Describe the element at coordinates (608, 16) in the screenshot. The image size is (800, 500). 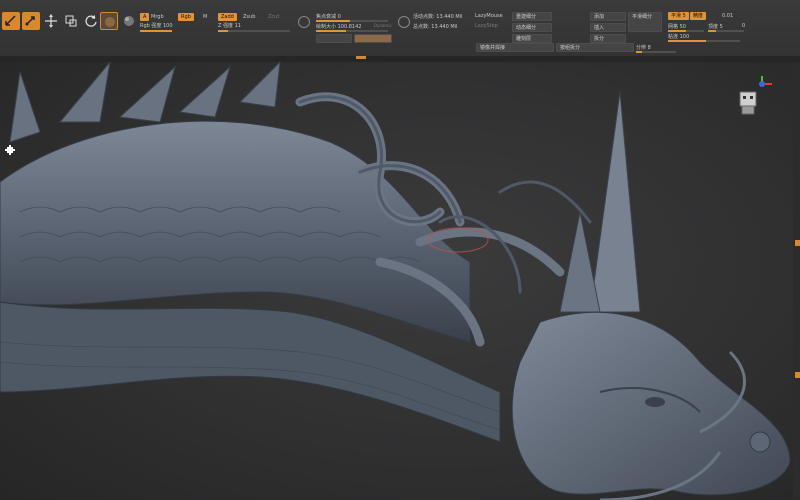
I see `add-button: 添加` at that location.